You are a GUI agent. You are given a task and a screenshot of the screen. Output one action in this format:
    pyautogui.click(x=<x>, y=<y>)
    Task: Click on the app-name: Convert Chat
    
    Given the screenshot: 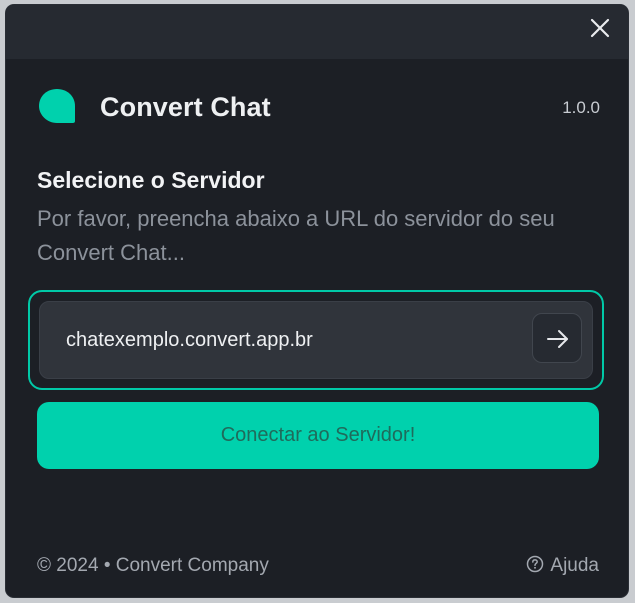 What is the action you would take?
    pyautogui.click(x=185, y=107)
    